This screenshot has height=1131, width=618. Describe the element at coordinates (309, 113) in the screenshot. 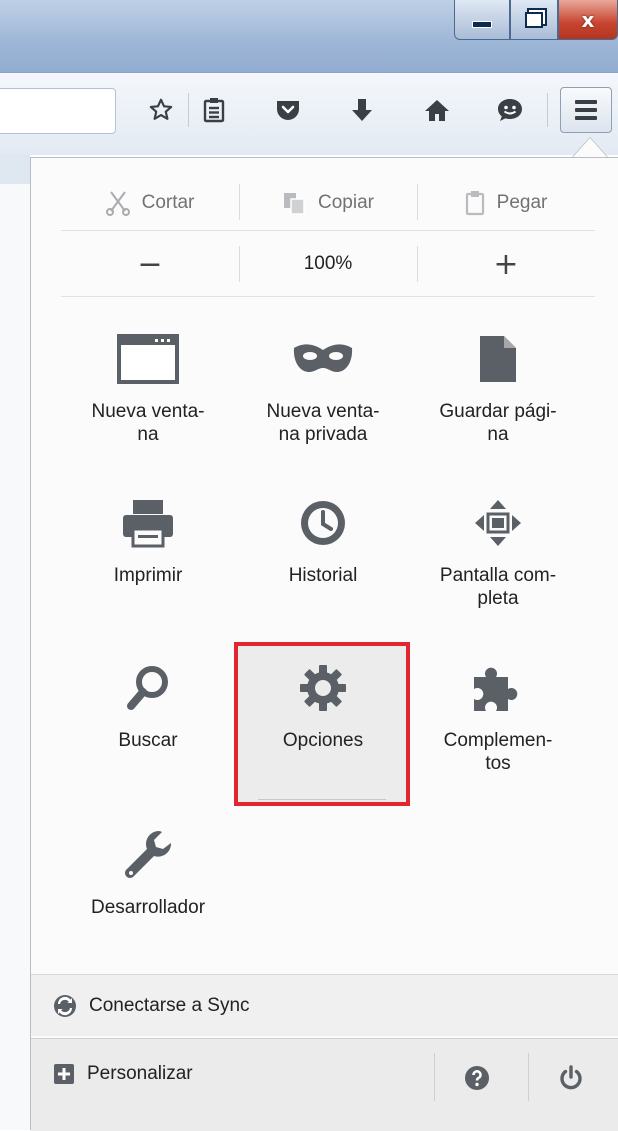

I see `navigation-toolbar` at that location.